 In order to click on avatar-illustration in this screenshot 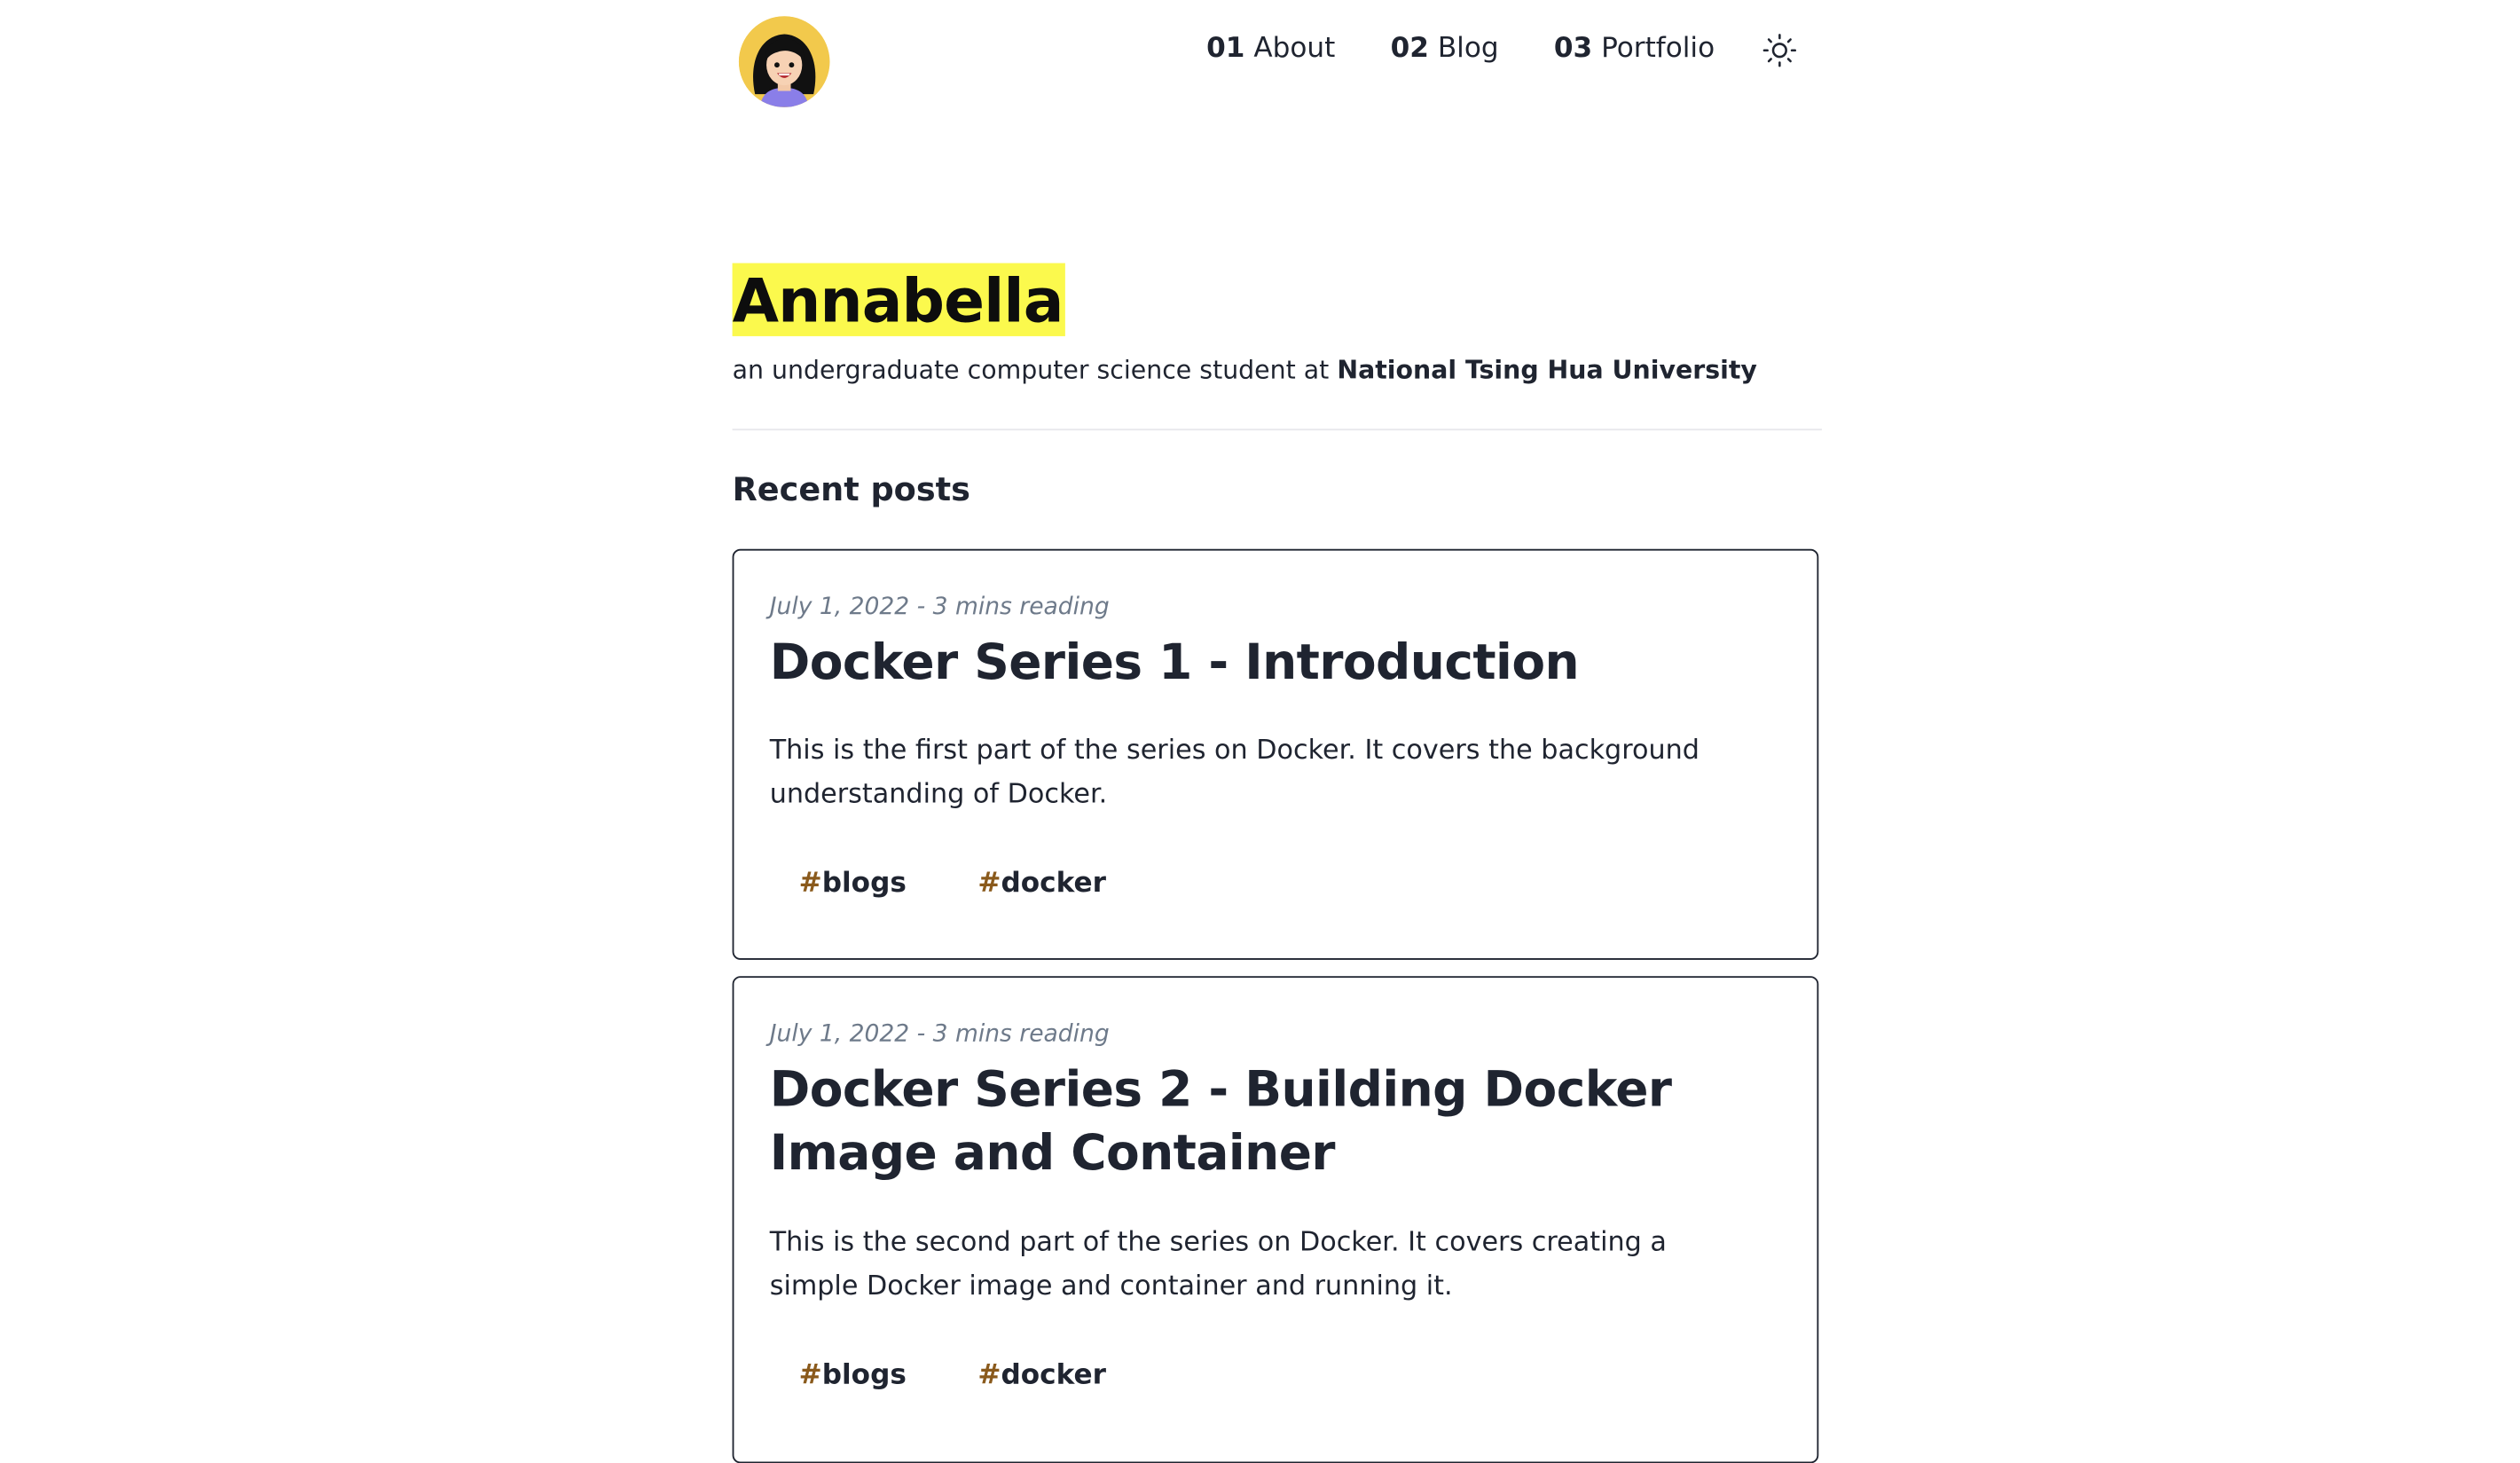, I will do `click(784, 61)`.